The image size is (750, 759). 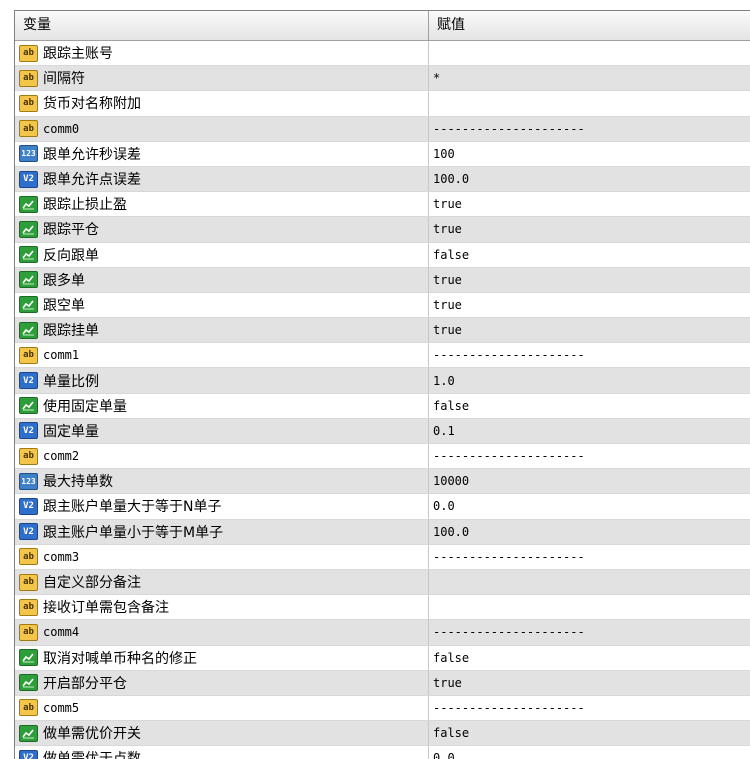 What do you see at coordinates (589, 431) in the screenshot?
I see `value-cell: 0.1` at bounding box center [589, 431].